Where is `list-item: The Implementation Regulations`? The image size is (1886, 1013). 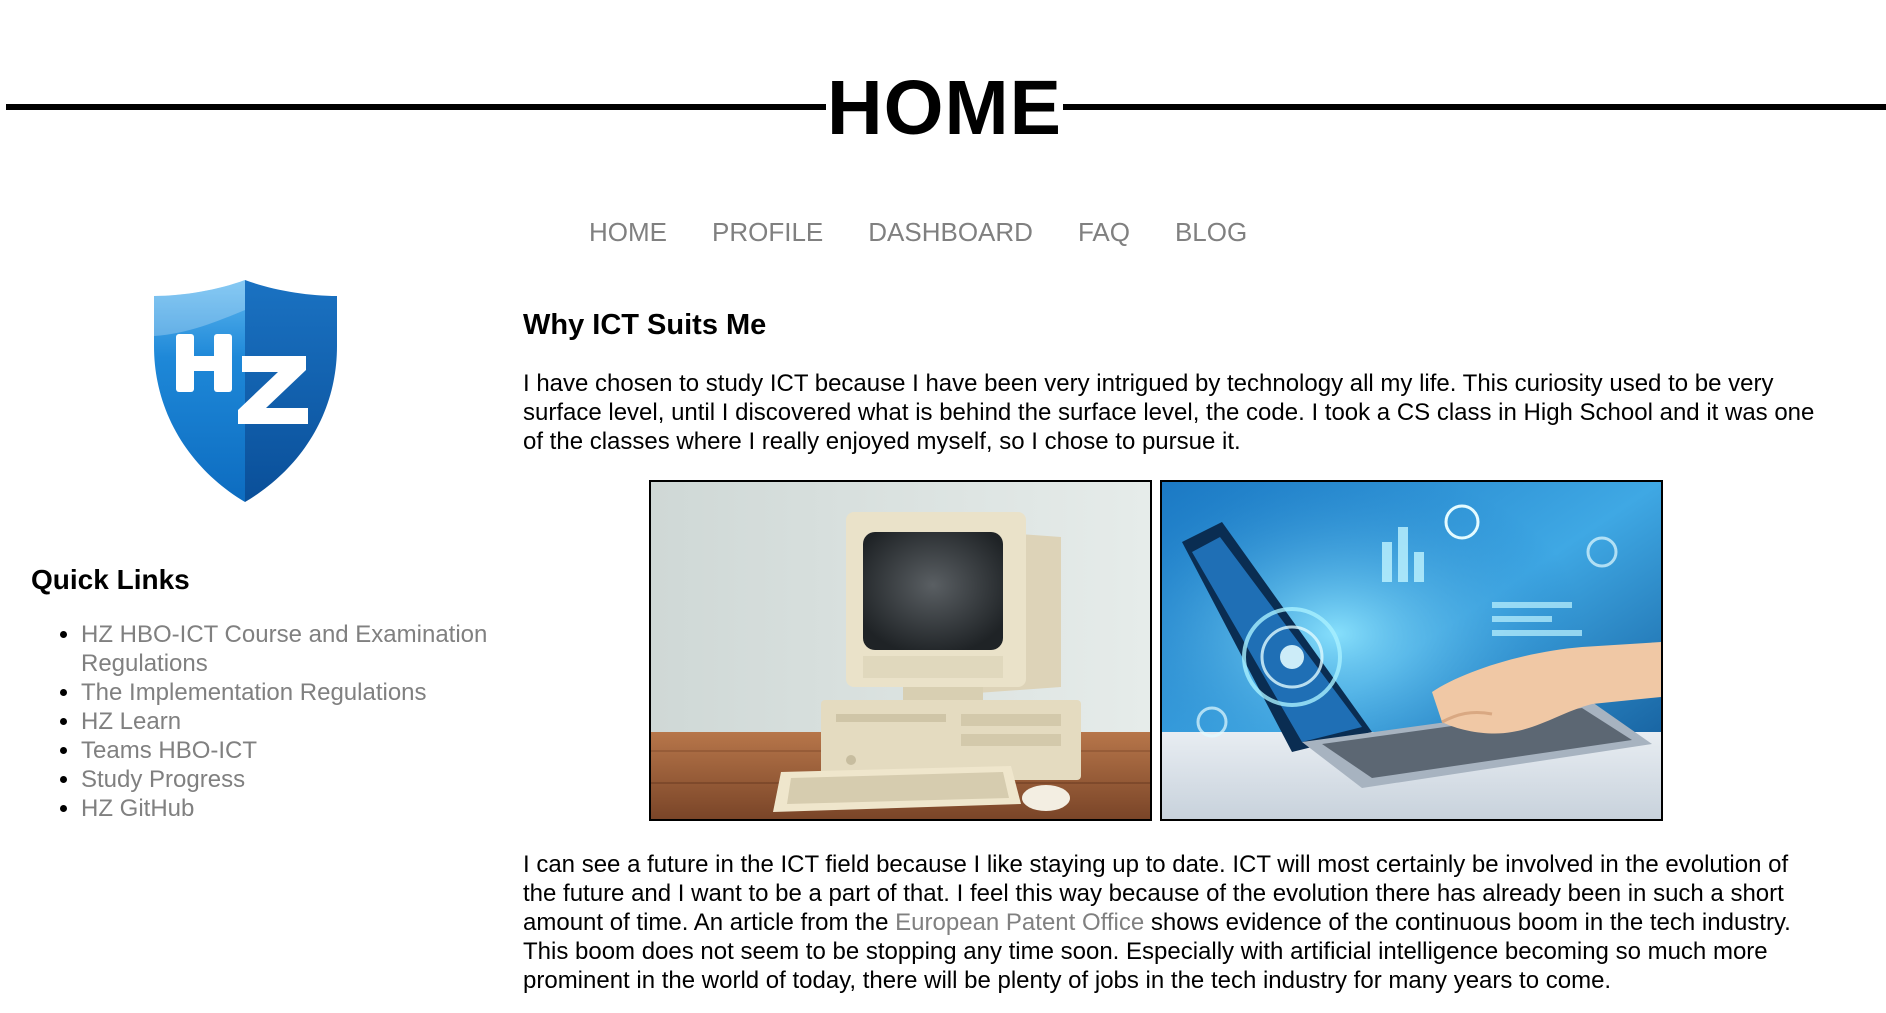 list-item: The Implementation Regulations is located at coordinates (286, 692).